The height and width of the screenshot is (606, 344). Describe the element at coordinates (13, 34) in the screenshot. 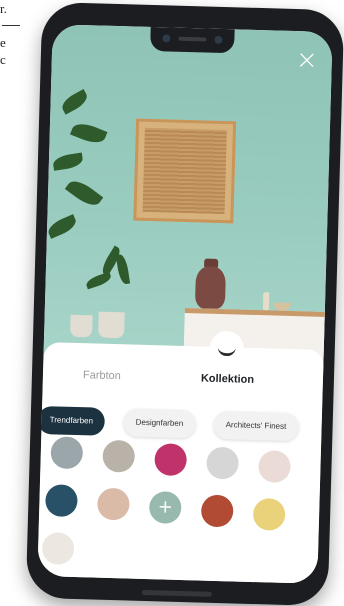

I see `document-margin-text: r. e c` at that location.